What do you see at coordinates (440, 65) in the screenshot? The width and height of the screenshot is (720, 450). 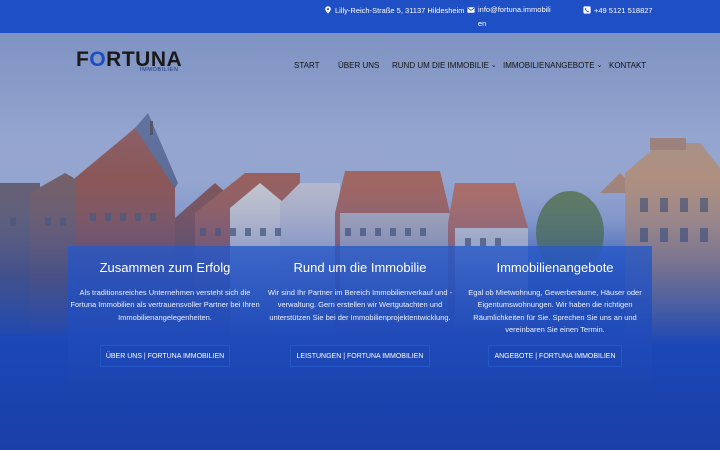 I see `nav-label: RUND UM DIE IMMOBILIE` at bounding box center [440, 65].